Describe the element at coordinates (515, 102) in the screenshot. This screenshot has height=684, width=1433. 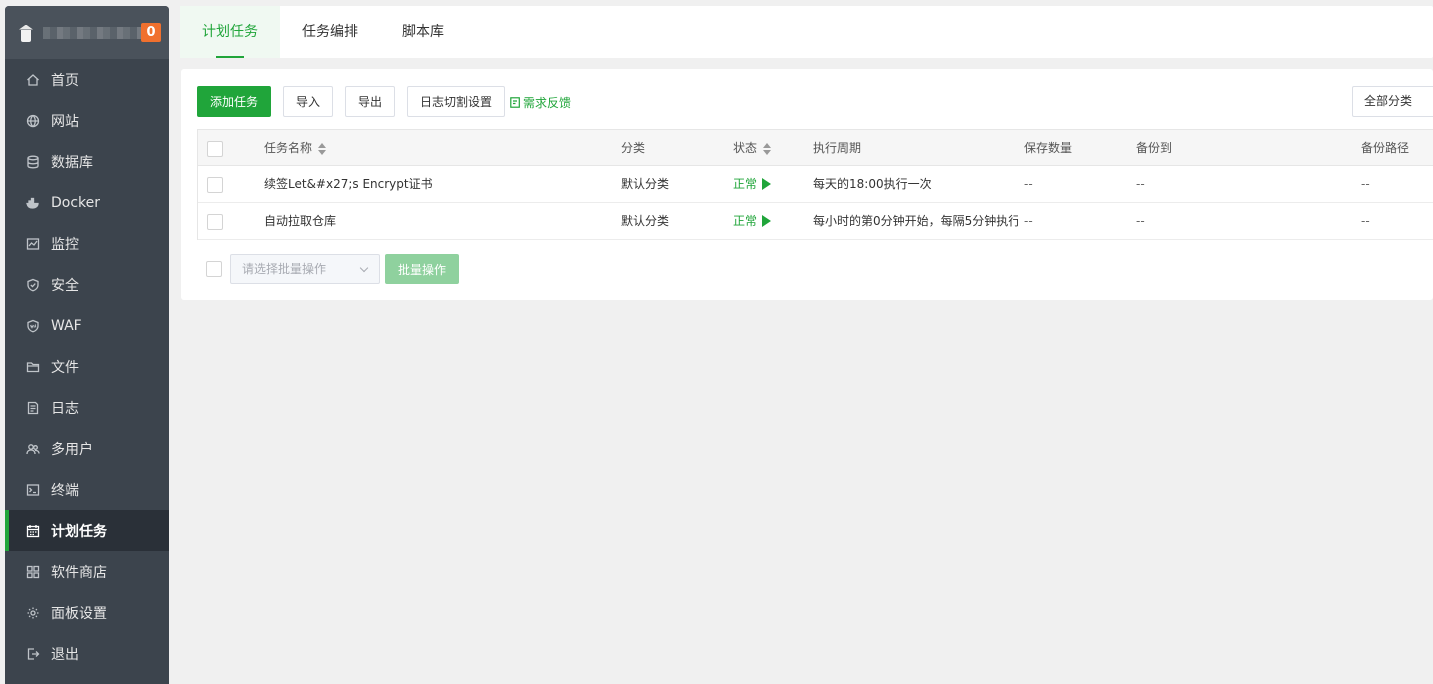
I see `edit-note-icon` at that location.